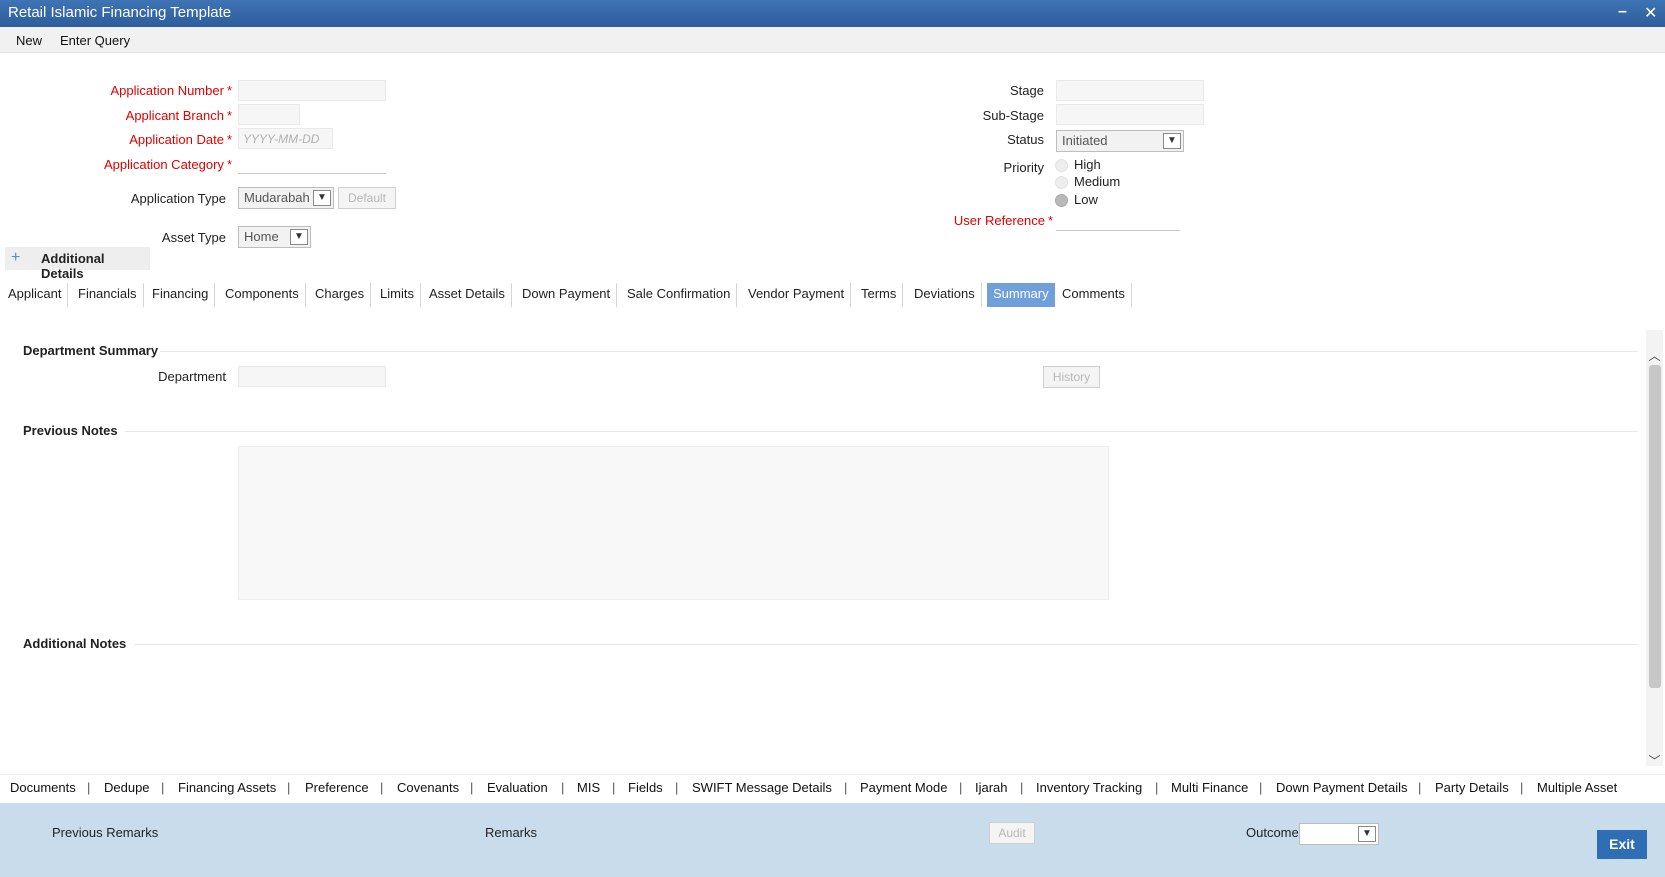 This screenshot has width=1665, height=877. What do you see at coordinates (1342, 787) in the screenshot?
I see `link-down-payment-details: Down Payment Details` at bounding box center [1342, 787].